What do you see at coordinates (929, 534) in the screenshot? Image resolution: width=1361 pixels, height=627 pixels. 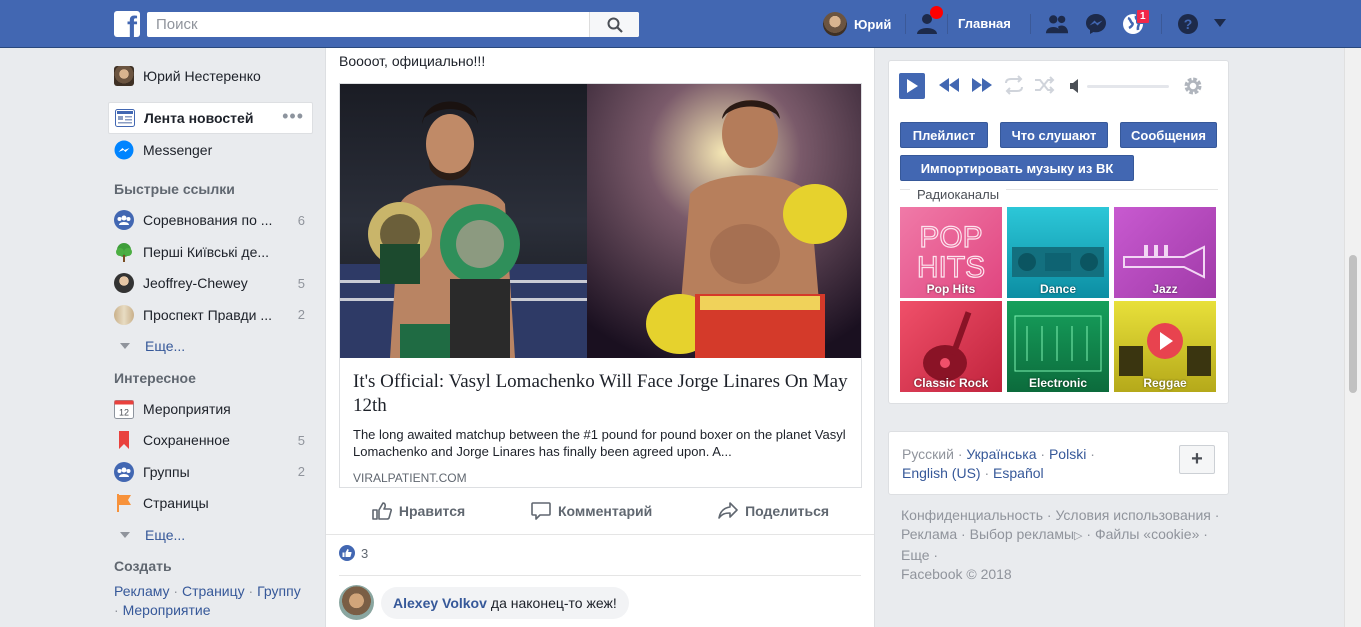 I see `footer-link-advertising: Реклама` at bounding box center [929, 534].